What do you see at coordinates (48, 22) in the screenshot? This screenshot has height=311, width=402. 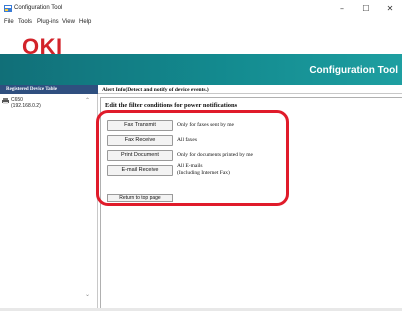 I see `menu-plug-ins: Plug-ins` at bounding box center [48, 22].